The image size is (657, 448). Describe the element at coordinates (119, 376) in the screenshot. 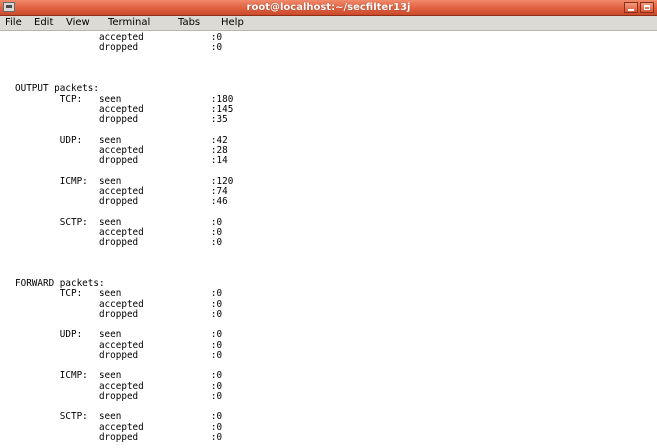

I see `terminal-line: ICMP: seen :0` at that location.